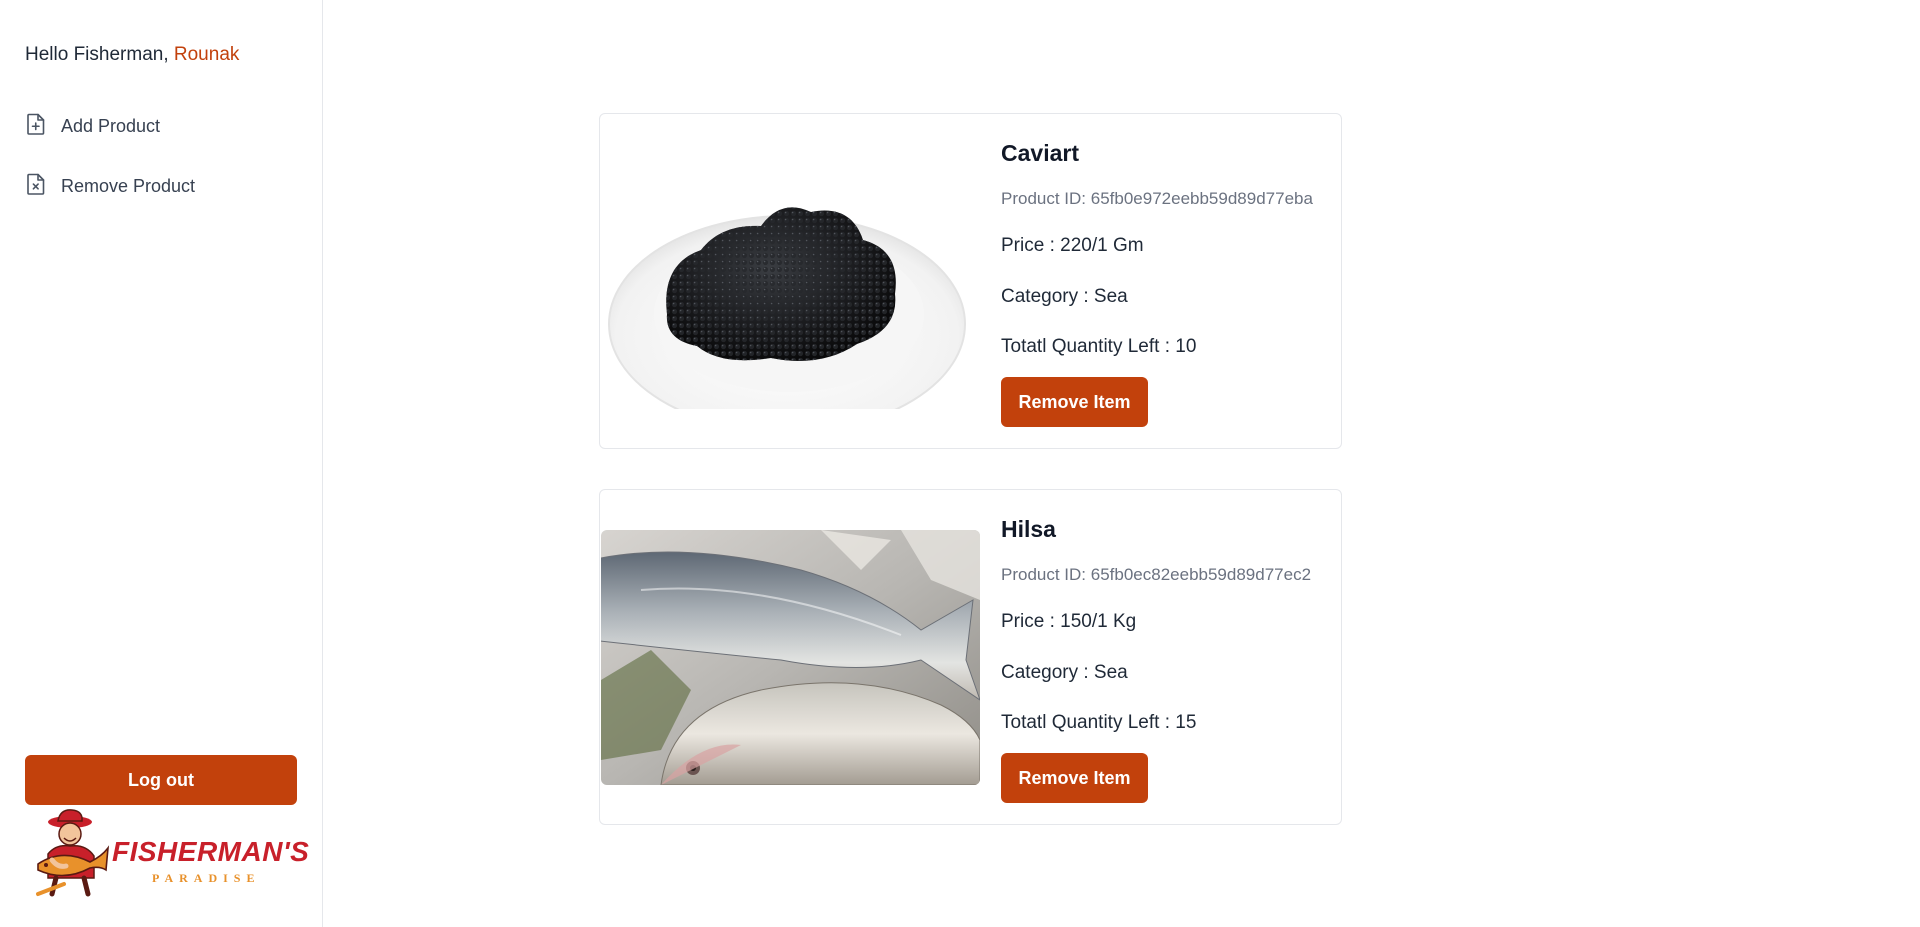 This screenshot has height=927, width=1920. Describe the element at coordinates (790, 281) in the screenshot. I see `caviar-bowl-image` at that location.